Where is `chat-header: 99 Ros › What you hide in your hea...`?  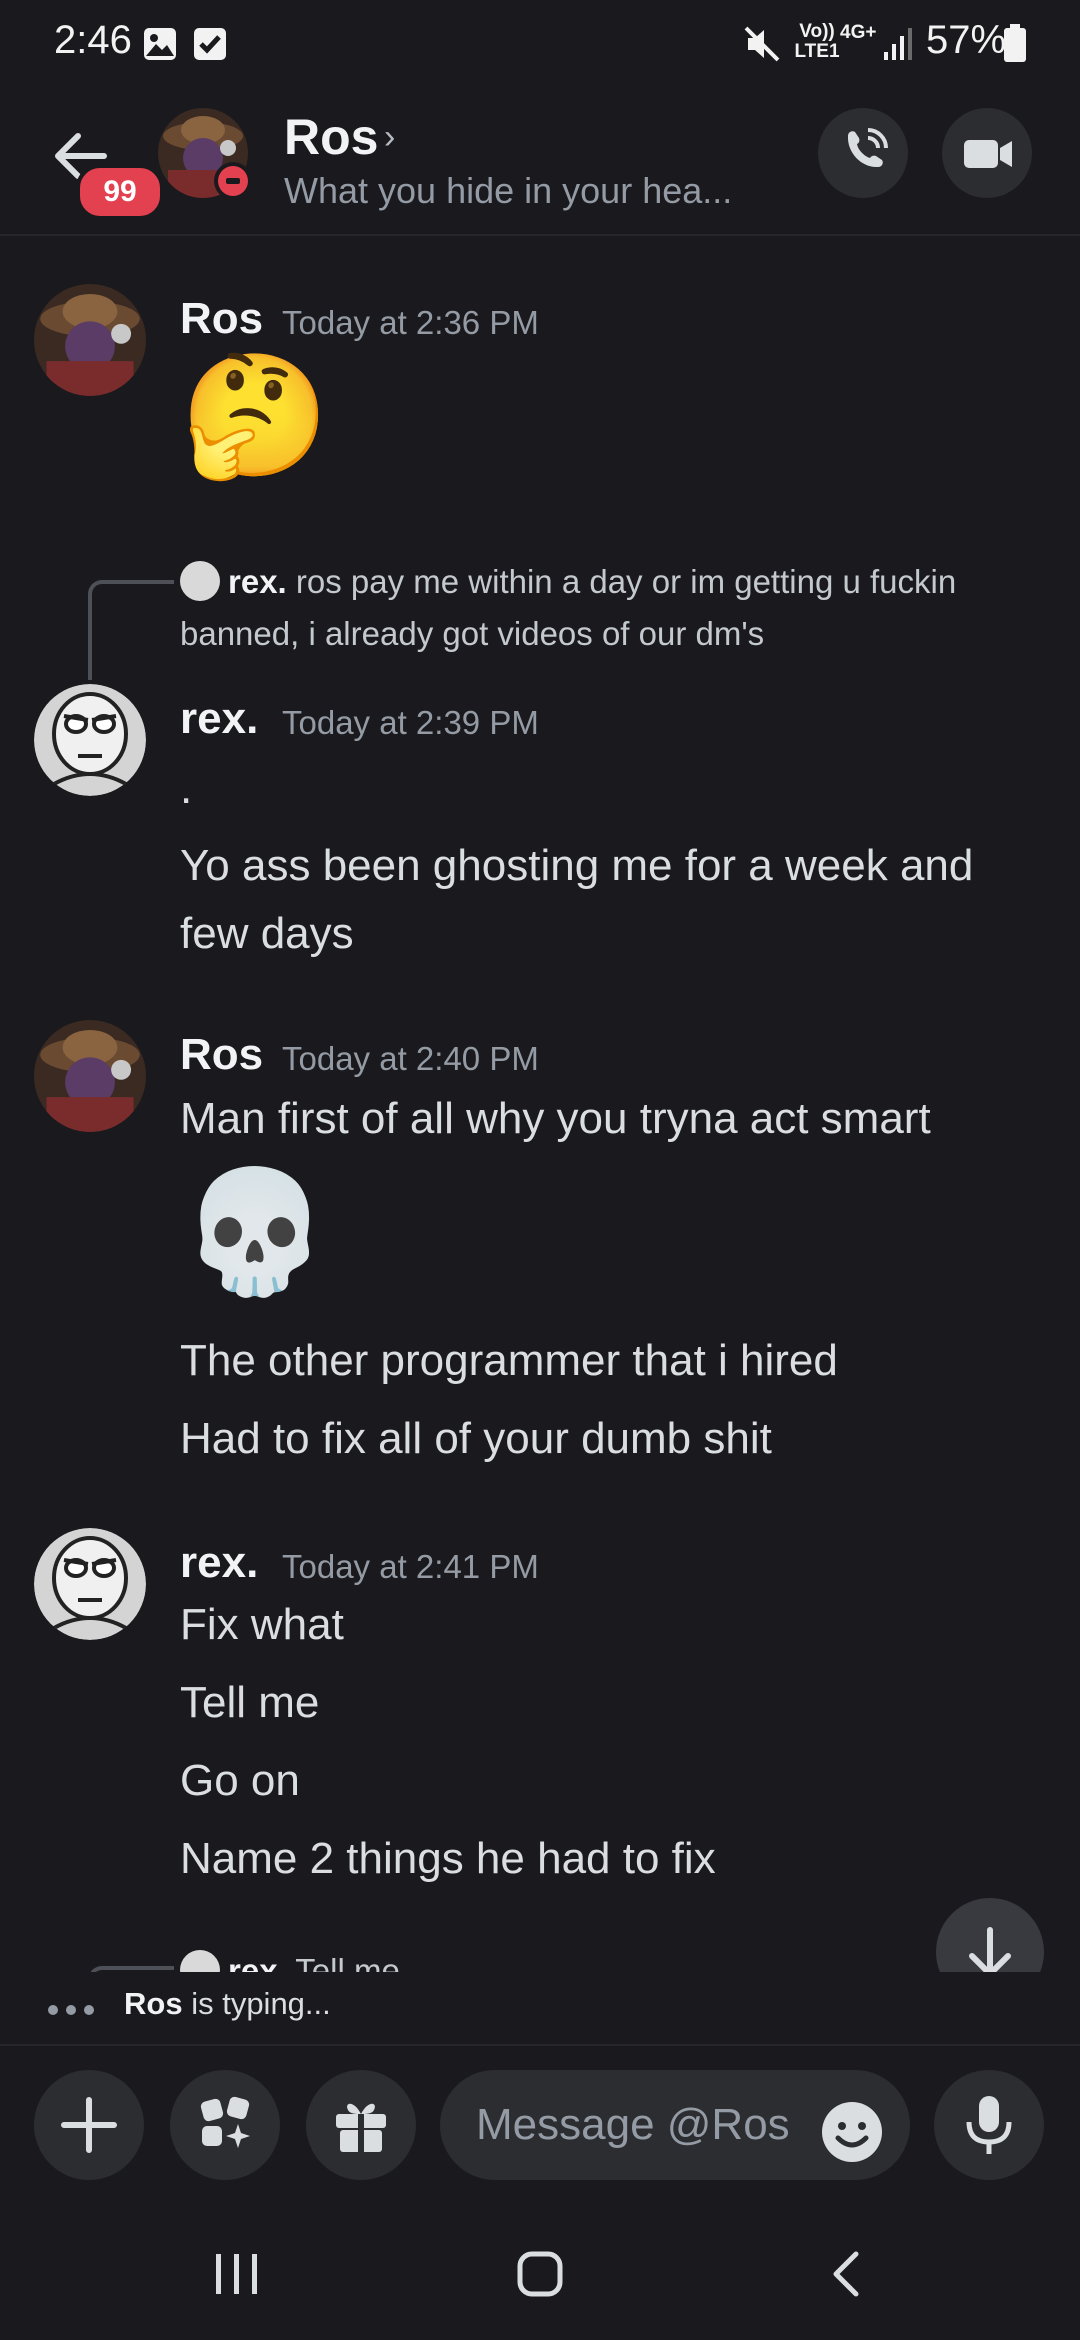
chat-header: 99 Ros › What you hide in your hea... is located at coordinates (540, 160).